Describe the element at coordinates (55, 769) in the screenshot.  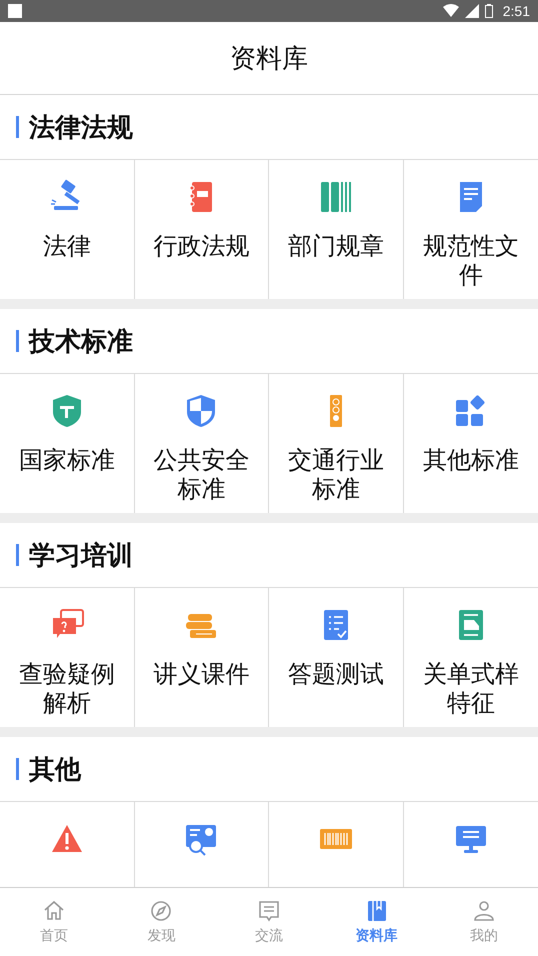
I see `section-title: 其他` at that location.